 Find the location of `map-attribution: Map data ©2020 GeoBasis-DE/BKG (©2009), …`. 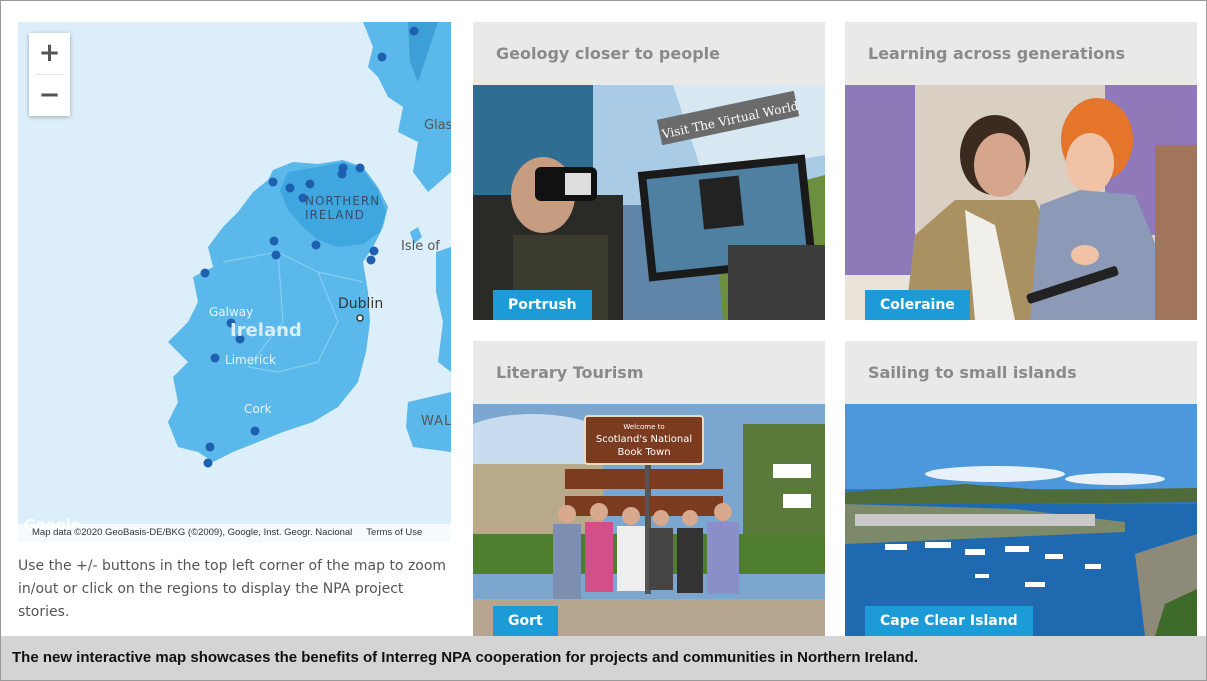

map-attribution: Map data ©2020 GeoBasis-DE/BKG (©2009), … is located at coordinates (234, 533).